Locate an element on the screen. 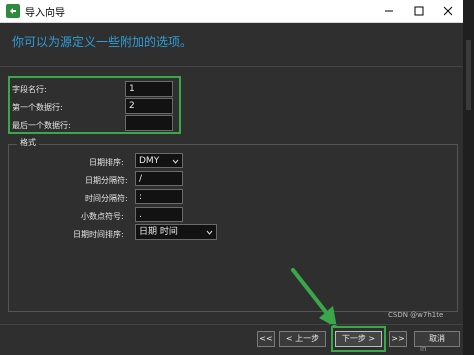 This screenshot has height=355, width=474. time-separator-label: 时间分隔符: is located at coordinates (106, 198).